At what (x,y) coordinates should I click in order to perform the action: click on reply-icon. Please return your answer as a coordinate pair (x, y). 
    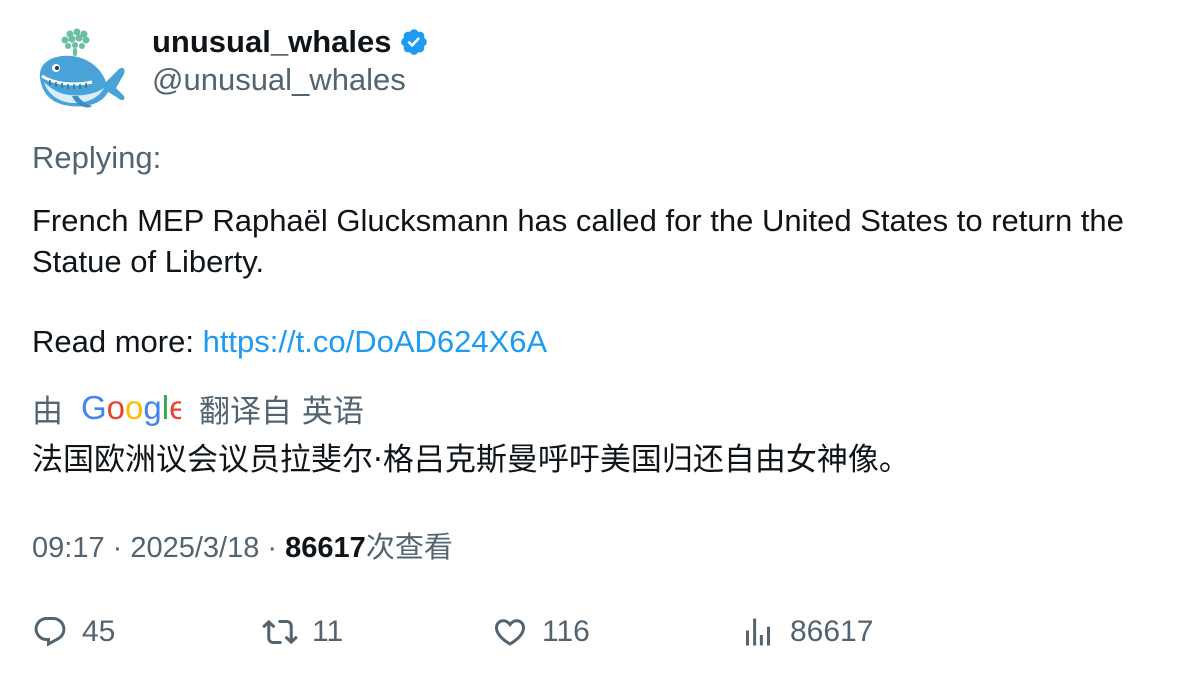
    Looking at the image, I should click on (50, 632).